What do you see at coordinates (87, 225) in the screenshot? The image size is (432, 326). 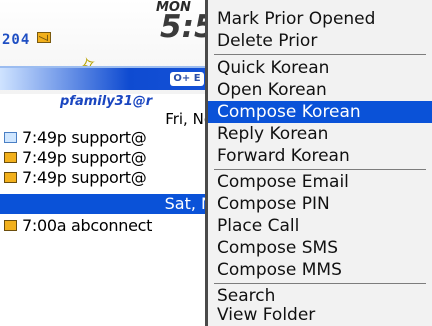 I see `message-text: 7:00a abconnect` at bounding box center [87, 225].